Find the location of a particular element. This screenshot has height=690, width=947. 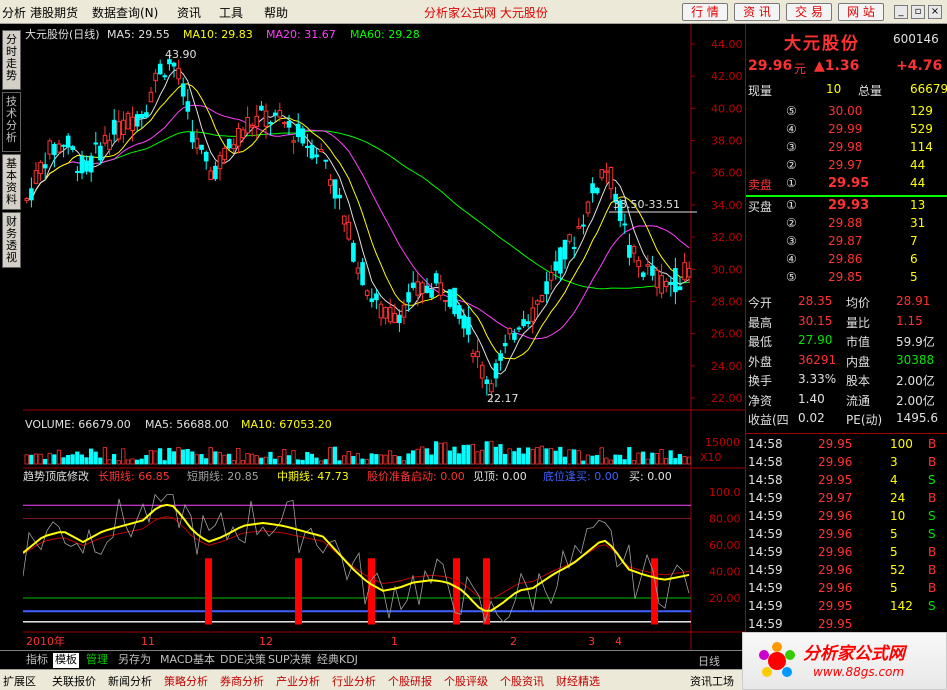

menu-hk-futures: 港股期货 is located at coordinates (54, 12).